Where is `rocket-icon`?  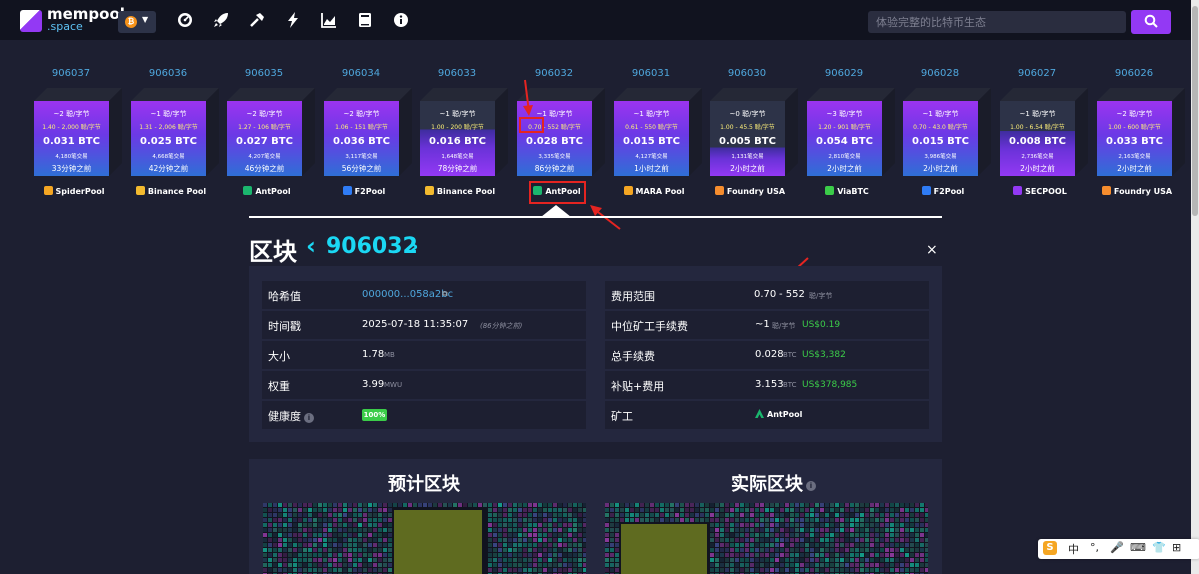
rocket-icon is located at coordinates (221, 20).